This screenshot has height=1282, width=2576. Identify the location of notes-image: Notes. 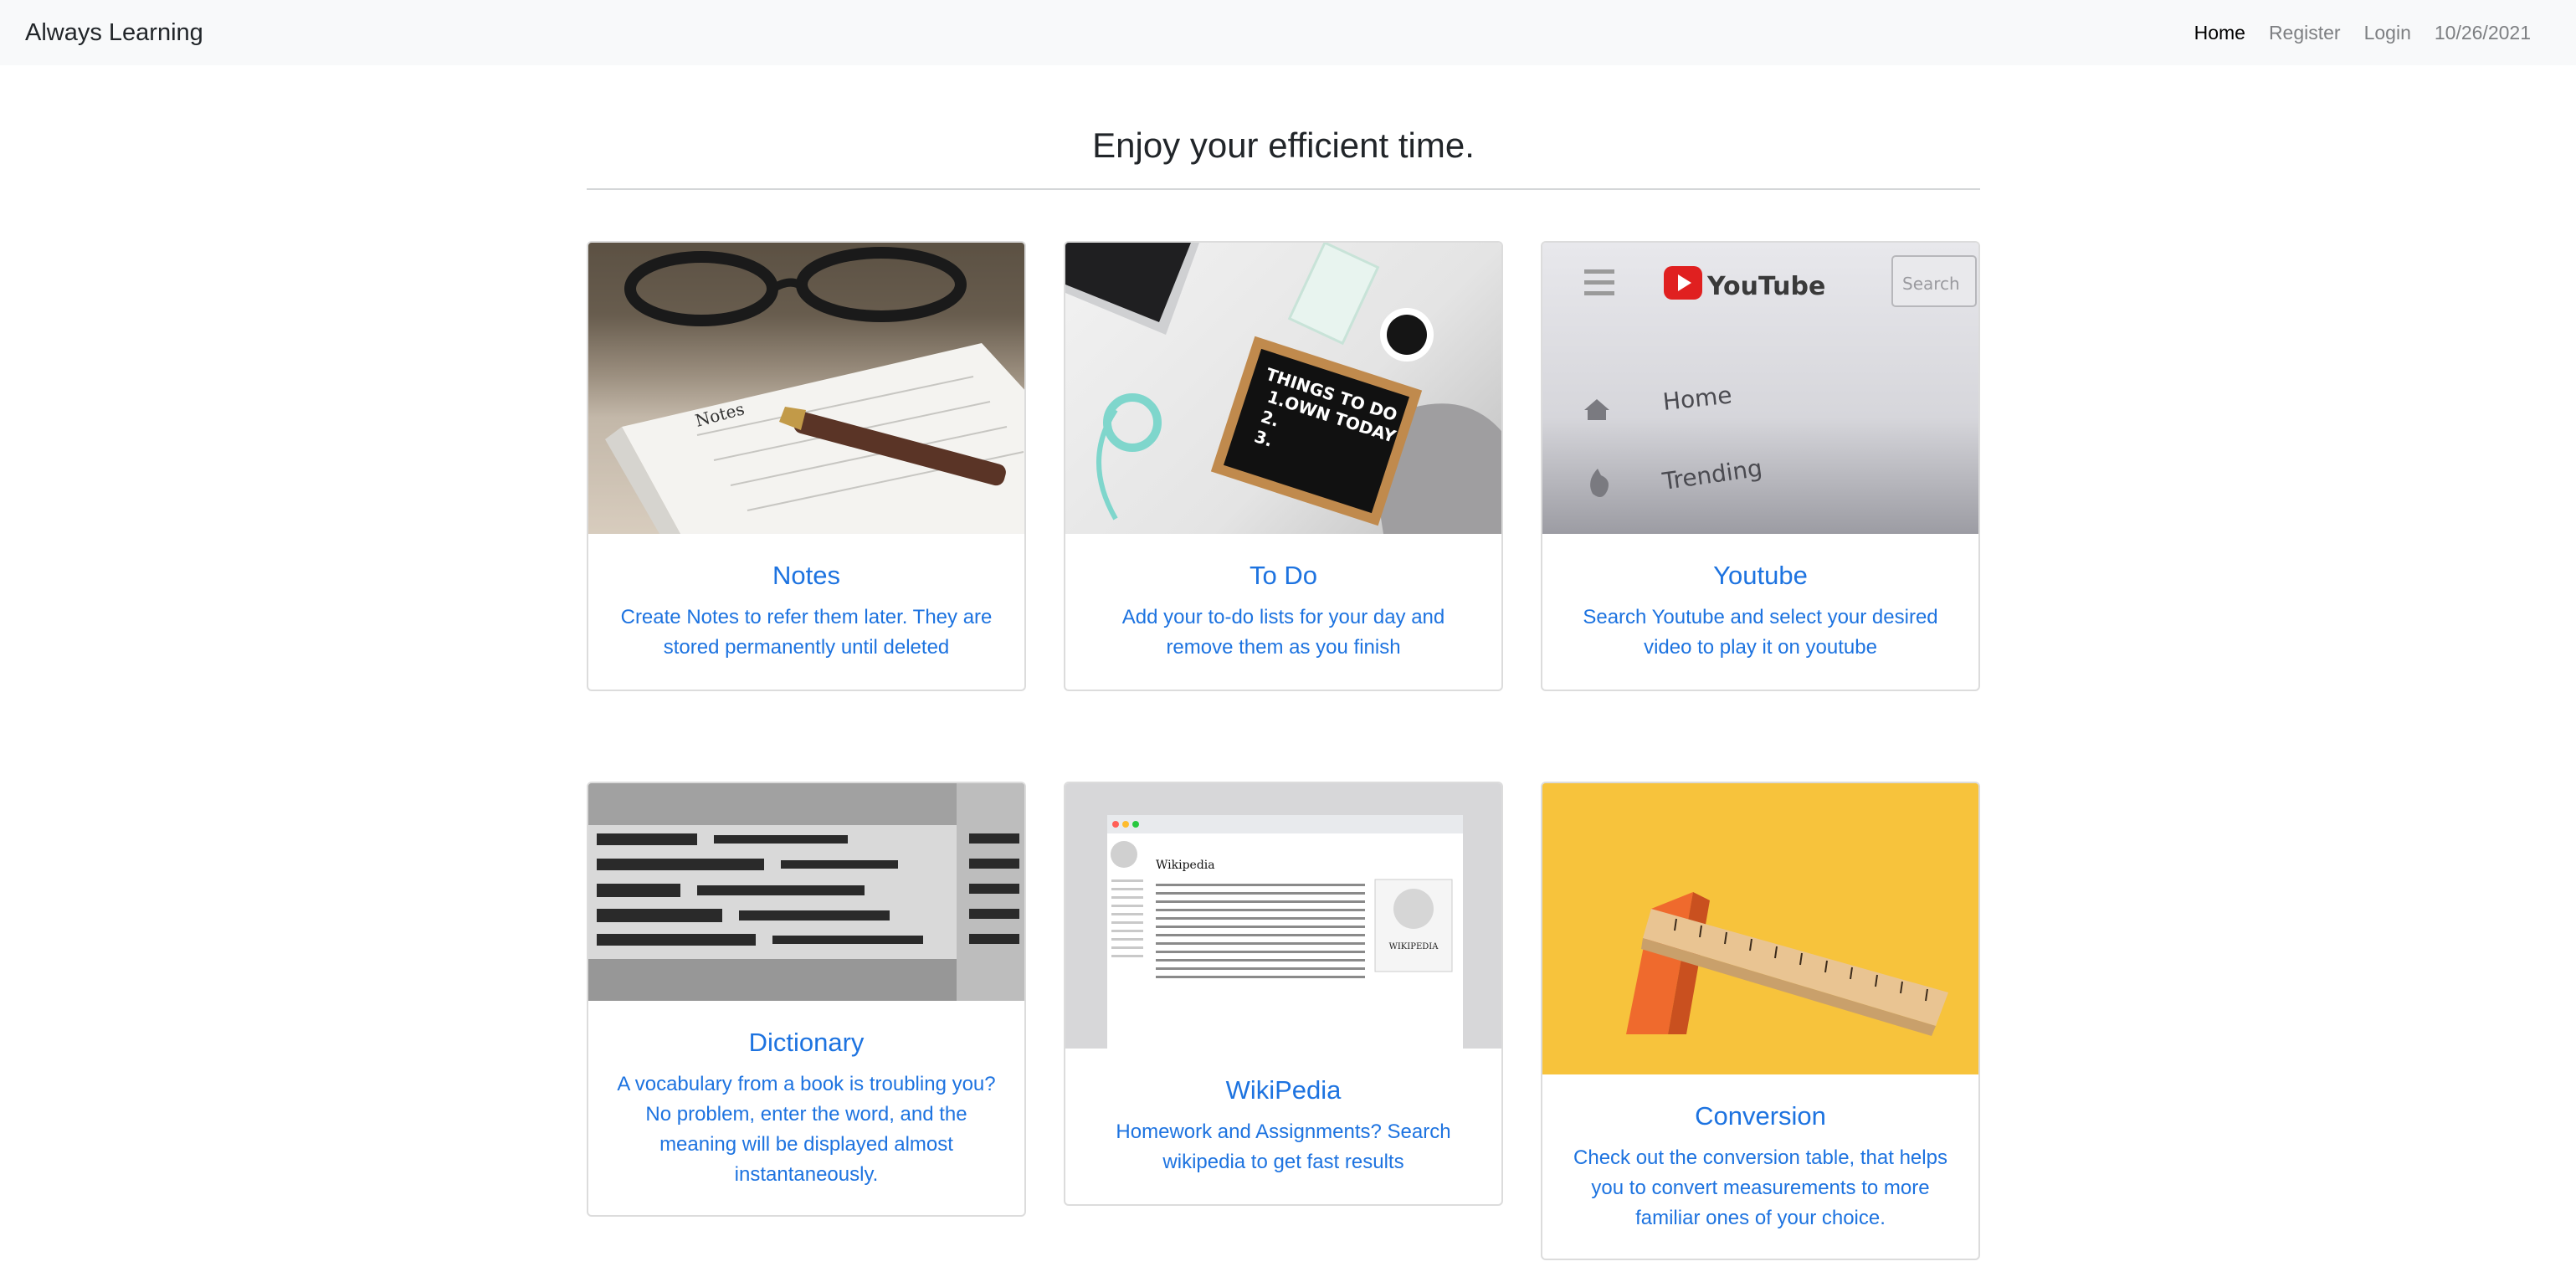
(806, 389).